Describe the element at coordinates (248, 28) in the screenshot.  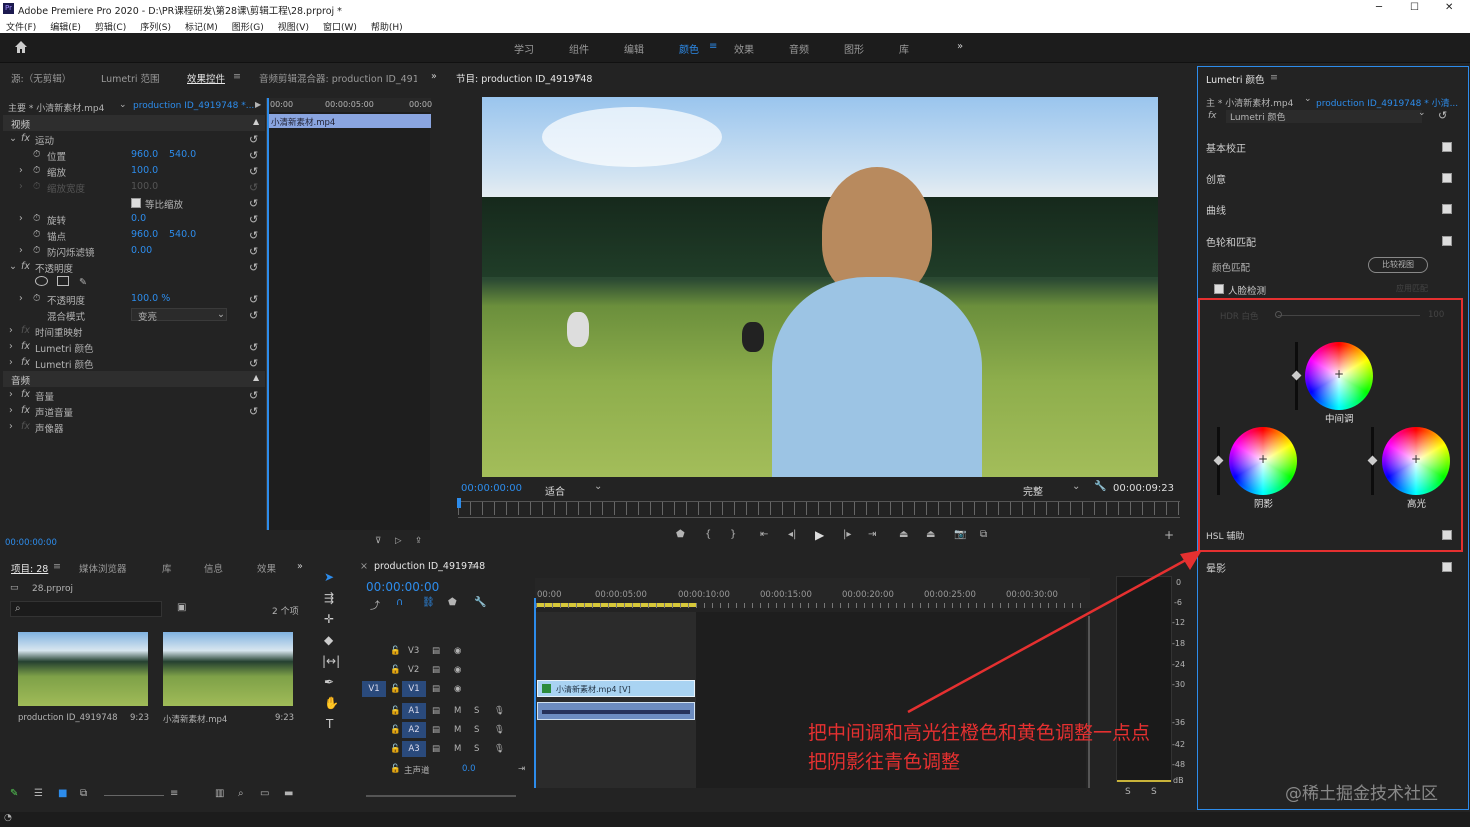
I see `menu-graphics: 图形(G)` at that location.